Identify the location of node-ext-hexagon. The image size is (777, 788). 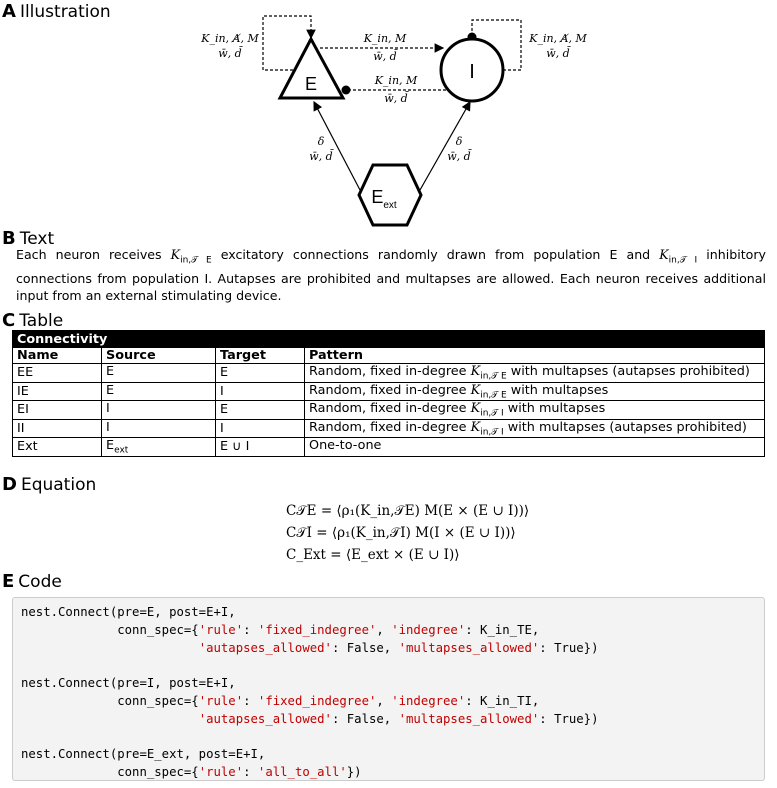
(390, 195).